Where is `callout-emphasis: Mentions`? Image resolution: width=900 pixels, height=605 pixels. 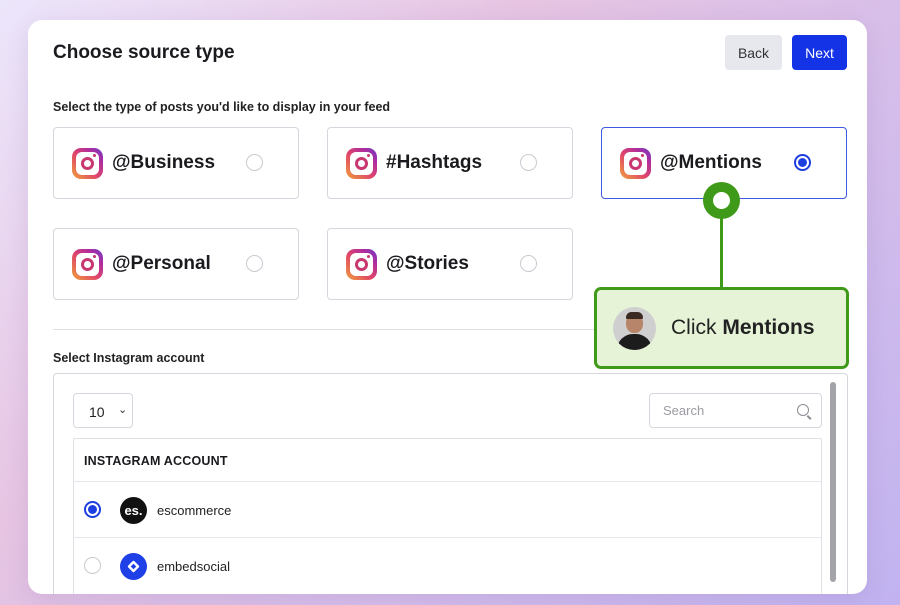 callout-emphasis: Mentions is located at coordinates (768, 327).